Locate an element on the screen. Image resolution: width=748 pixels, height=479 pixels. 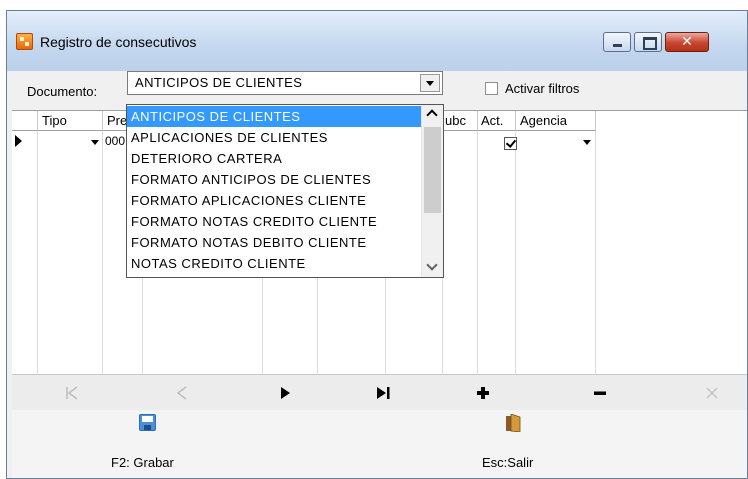
column-header-act: Act. is located at coordinates (497, 121).